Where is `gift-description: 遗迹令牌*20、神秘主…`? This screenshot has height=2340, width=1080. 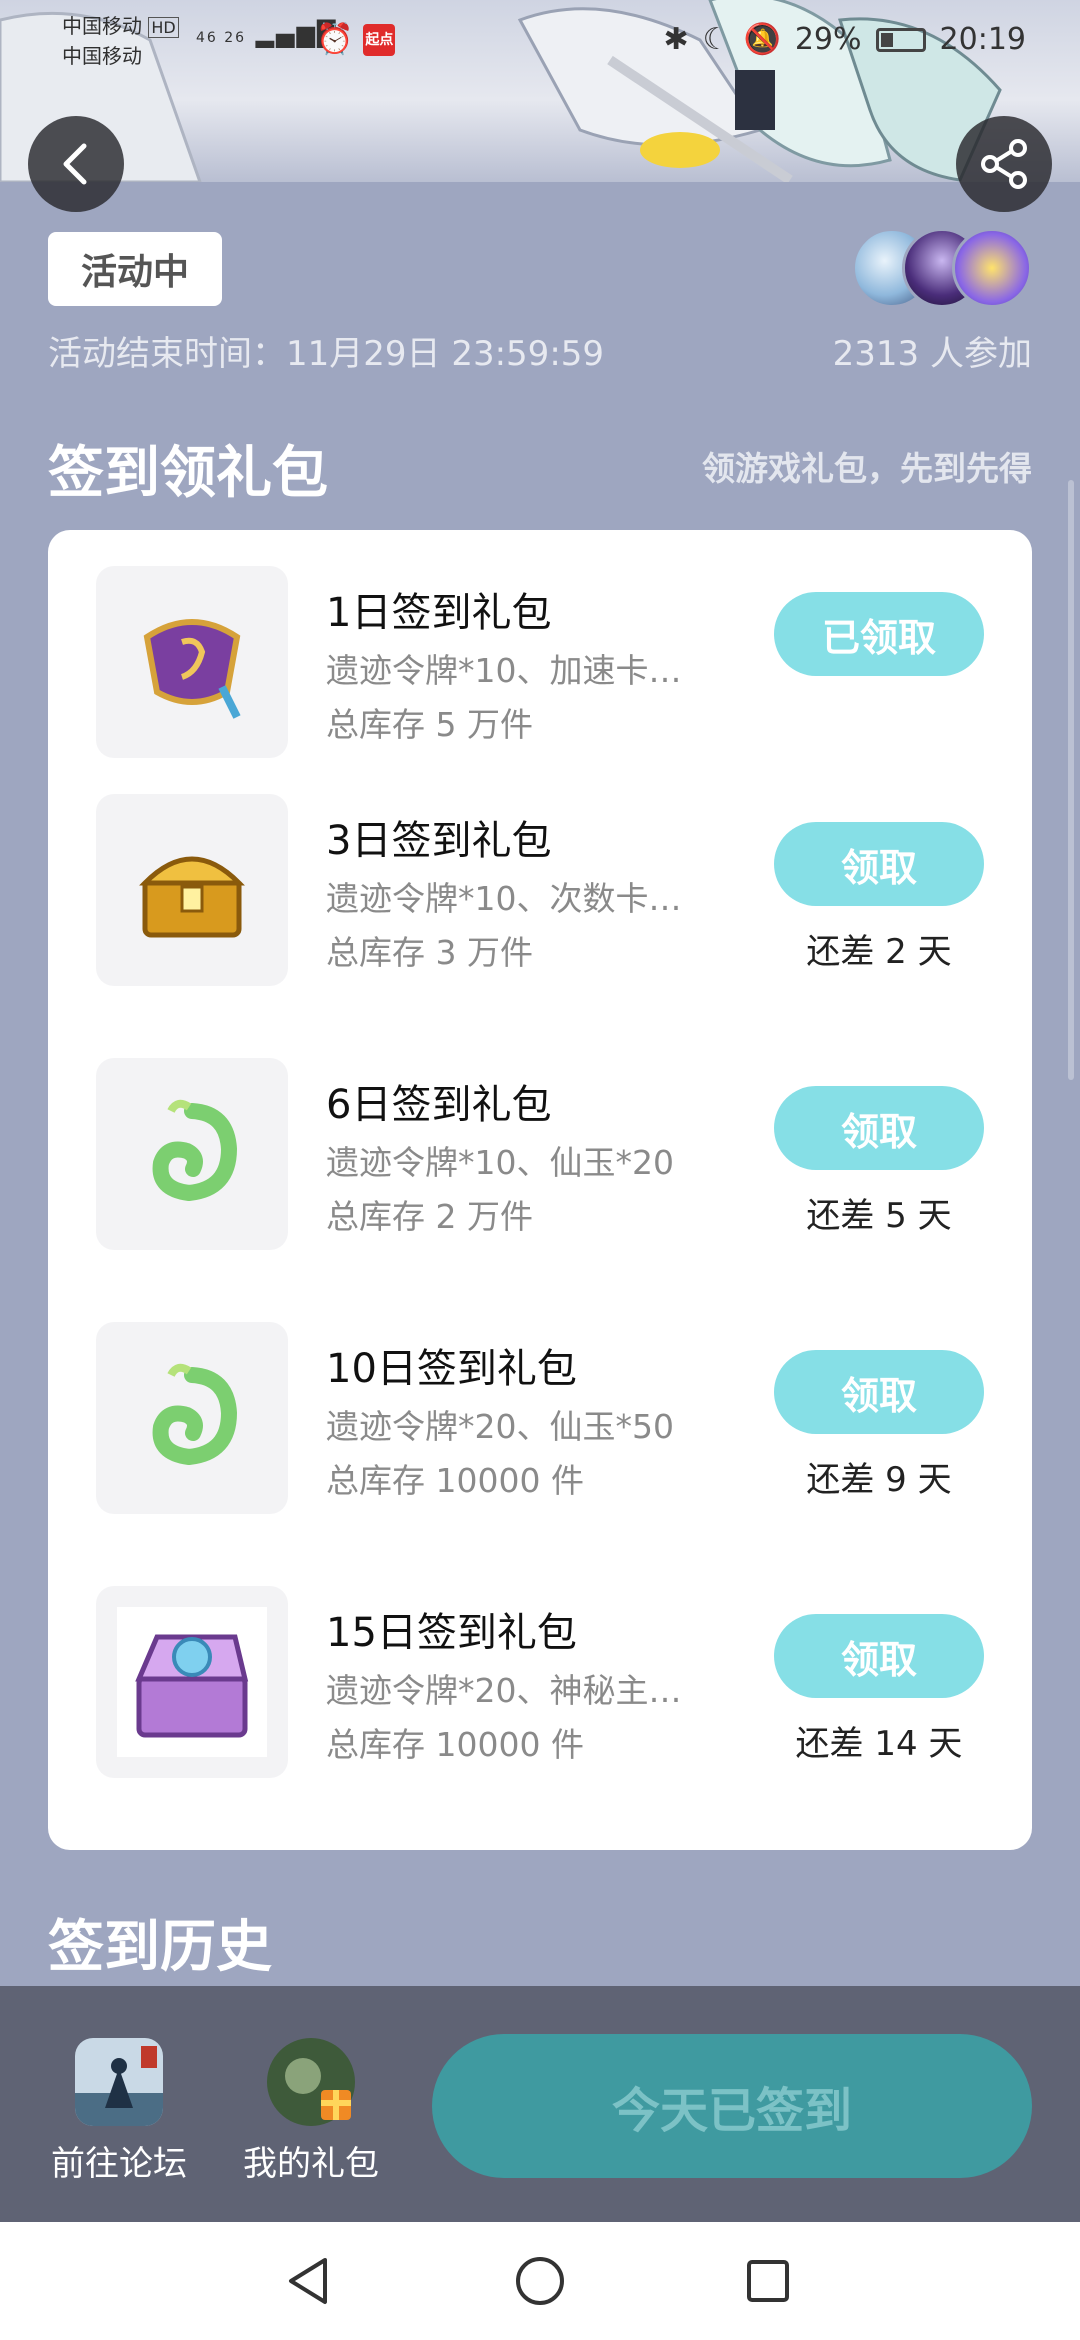
gift-description: 遗迹令牌*20、神秘主… is located at coordinates (504, 1690).